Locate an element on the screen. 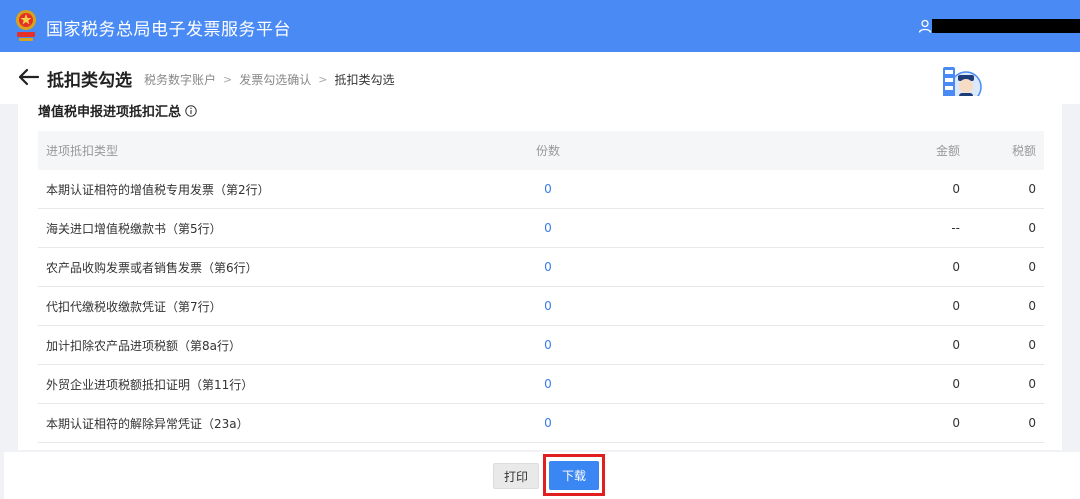 The height and width of the screenshot is (499, 1080). table-row: 代扣代缴税收缴款凭证（第7行） 0 0 0 is located at coordinates (541, 306).